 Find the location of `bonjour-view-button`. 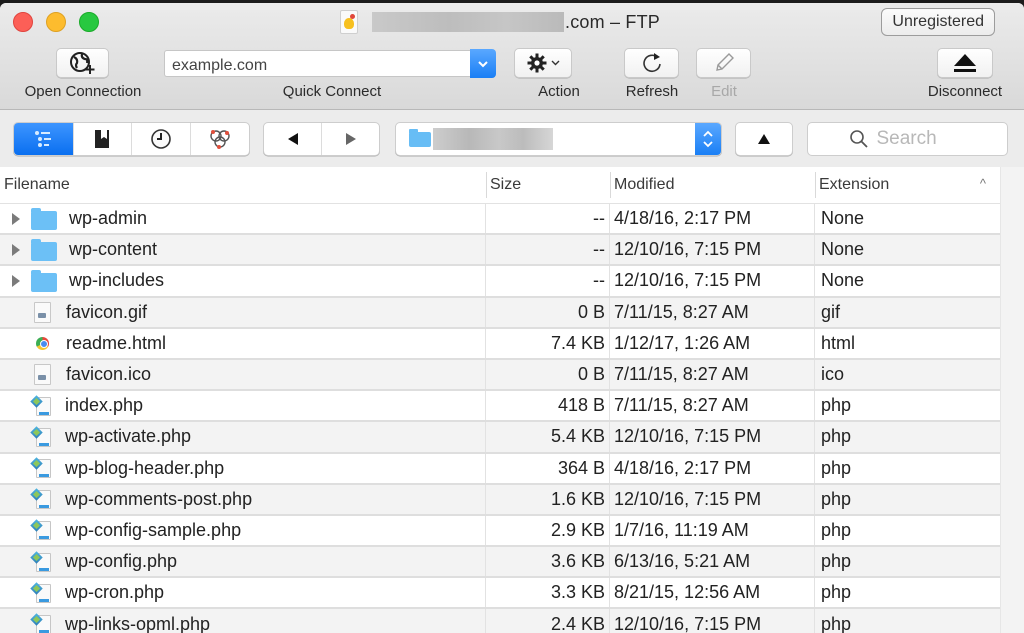

bonjour-view-button is located at coordinates (220, 139).